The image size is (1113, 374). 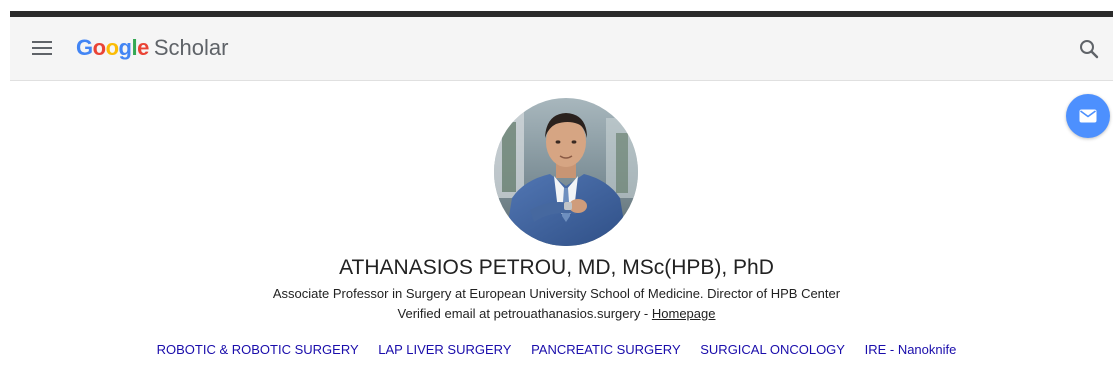 I want to click on interest-link: PANCREATIC SURGERY, so click(x=606, y=349).